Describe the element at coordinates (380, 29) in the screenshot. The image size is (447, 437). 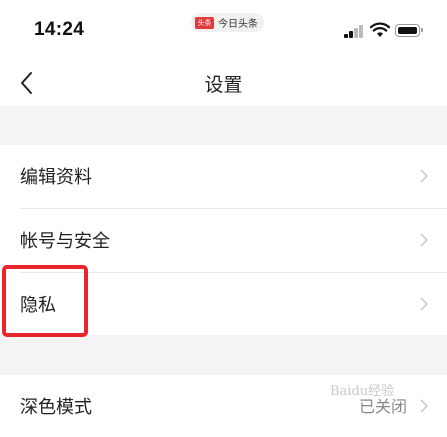
I see `wifi-icon` at that location.